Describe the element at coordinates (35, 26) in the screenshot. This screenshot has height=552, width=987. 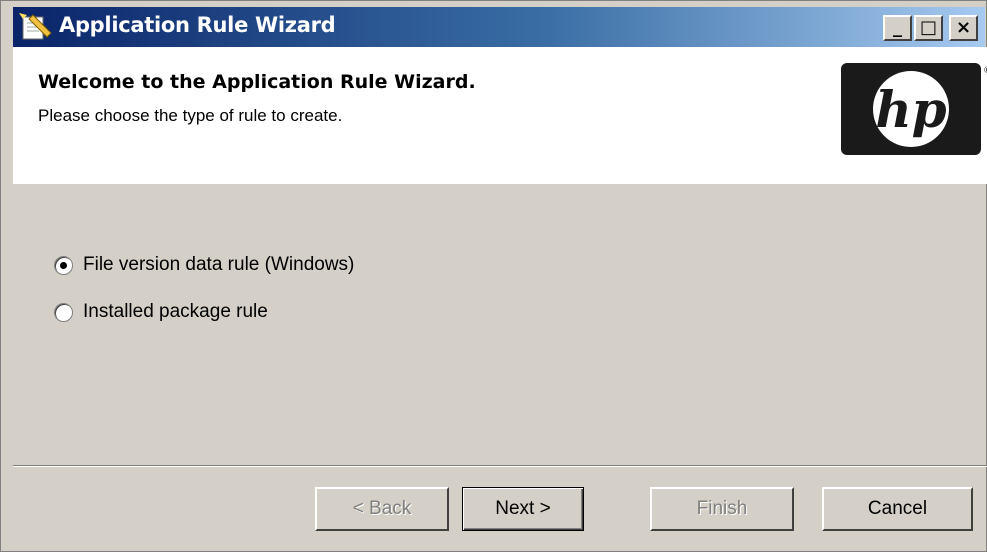
I see `wizard-icon` at that location.